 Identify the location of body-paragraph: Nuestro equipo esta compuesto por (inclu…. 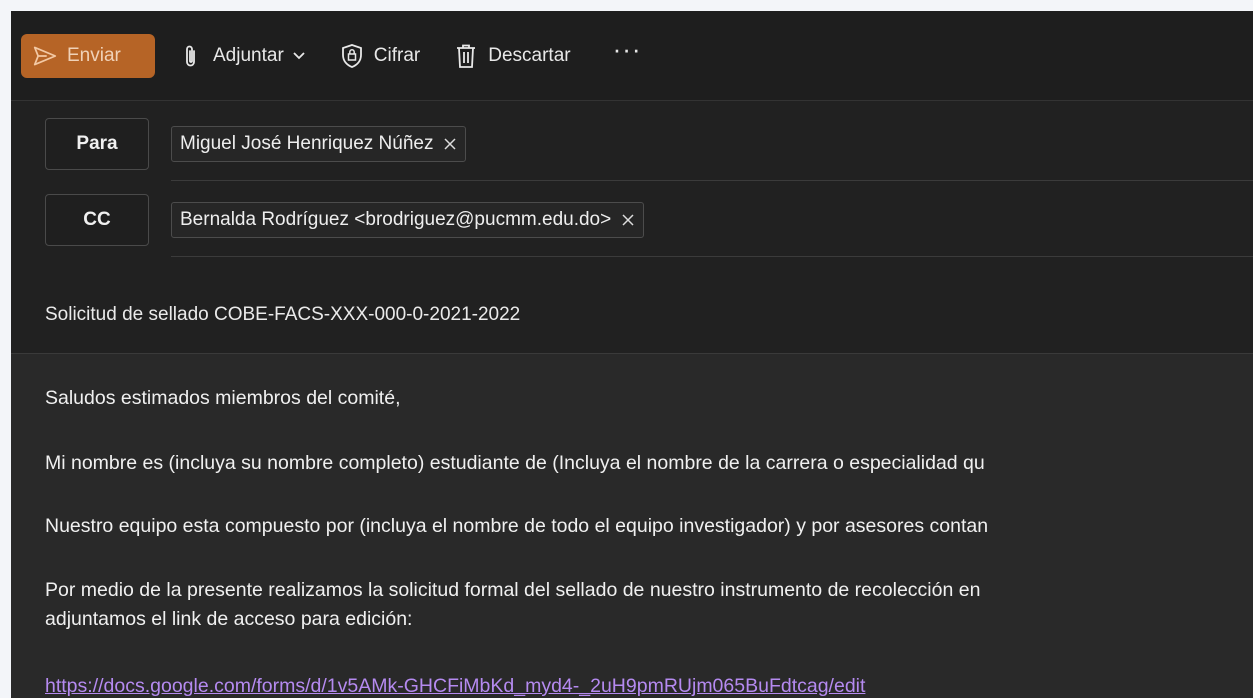
(517, 526).